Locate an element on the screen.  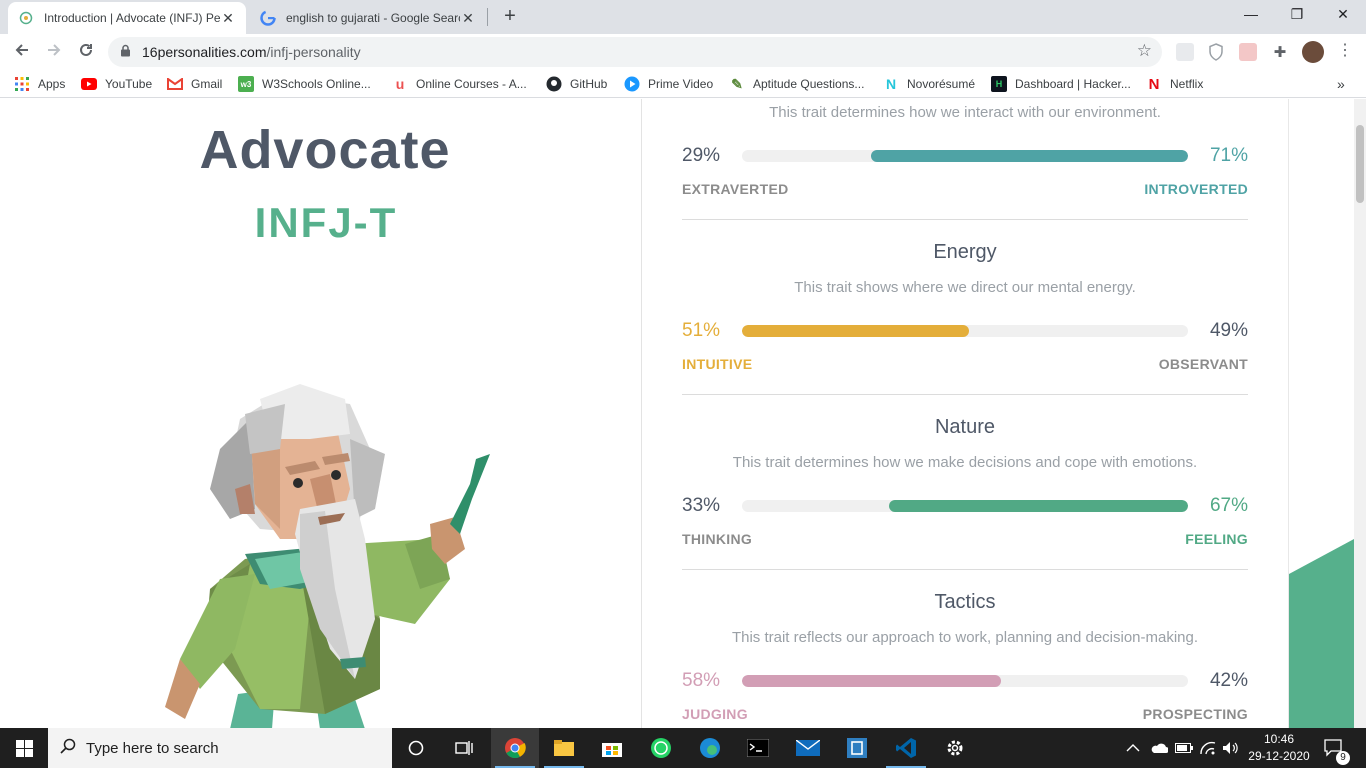
show-hidden-icons-button is located at coordinates (1133, 748).